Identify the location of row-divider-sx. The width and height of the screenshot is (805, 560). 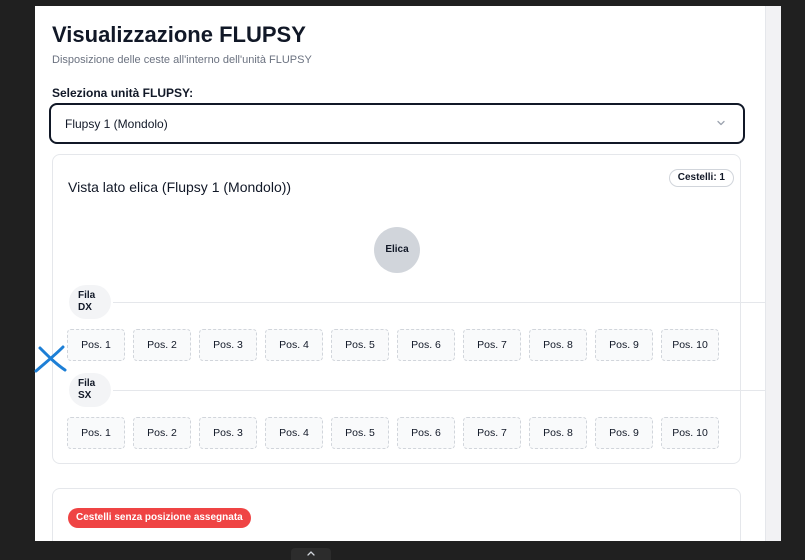
(439, 390).